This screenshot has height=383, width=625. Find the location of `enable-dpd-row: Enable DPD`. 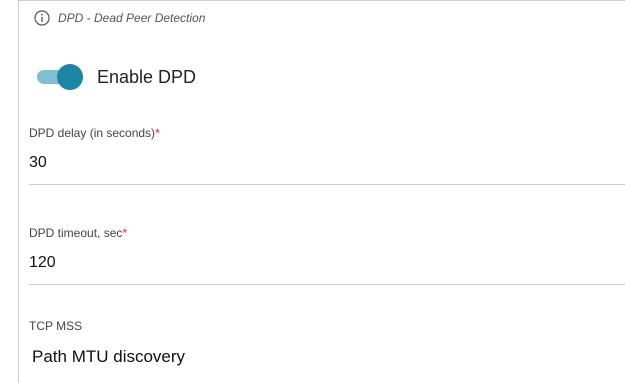

enable-dpd-row: Enable DPD is located at coordinates (116, 77).